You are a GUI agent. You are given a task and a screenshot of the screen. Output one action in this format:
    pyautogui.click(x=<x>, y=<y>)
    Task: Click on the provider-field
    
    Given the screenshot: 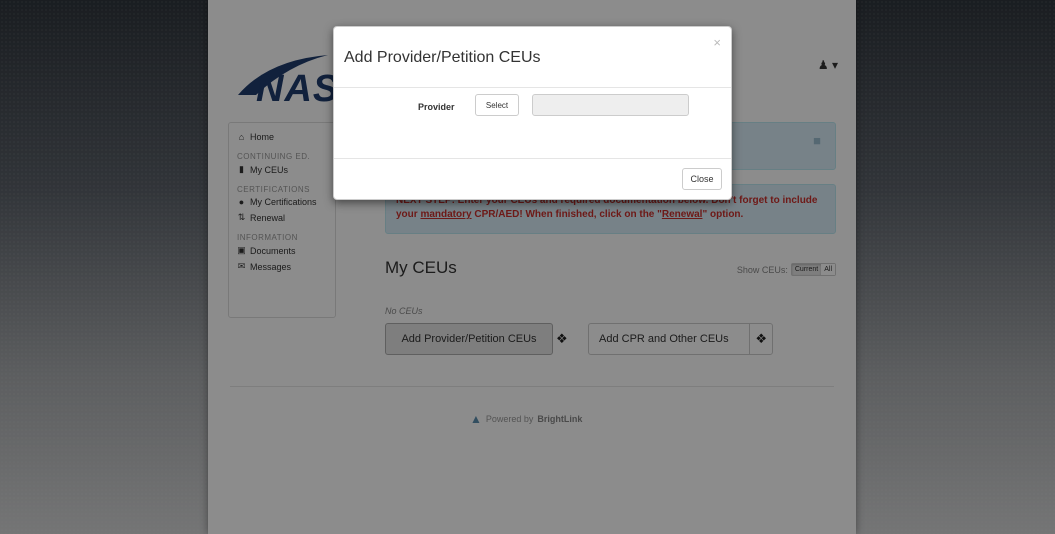 What is the action you would take?
    pyautogui.click(x=610, y=105)
    